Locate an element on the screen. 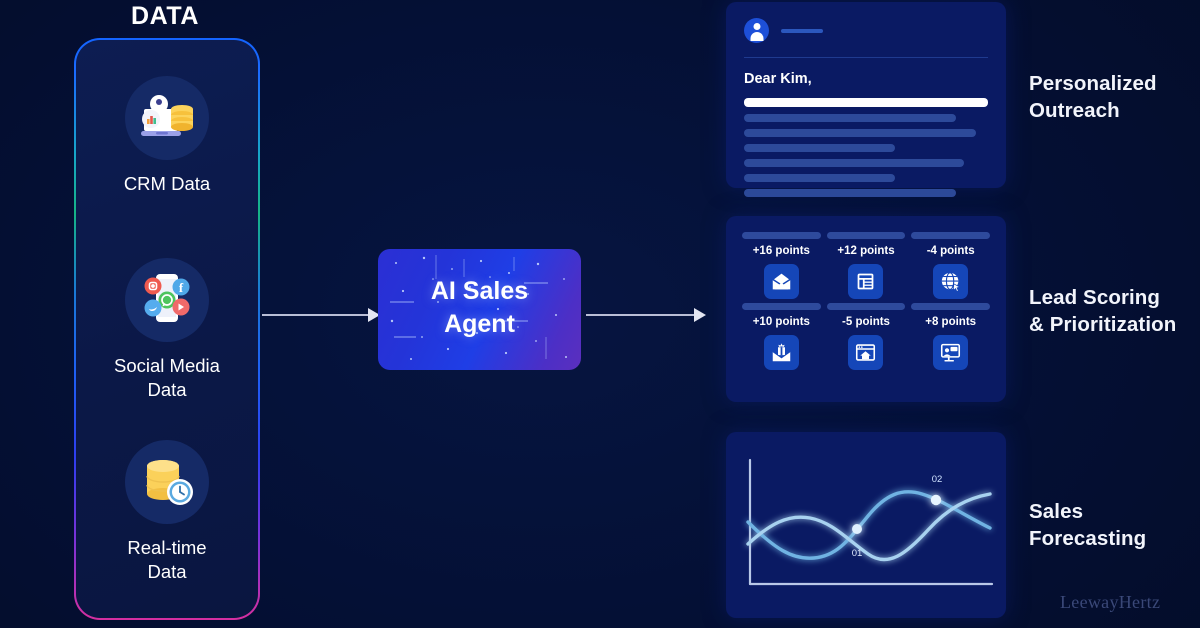 This screenshot has width=1200, height=628. series-a-line is located at coordinates (869, 525).